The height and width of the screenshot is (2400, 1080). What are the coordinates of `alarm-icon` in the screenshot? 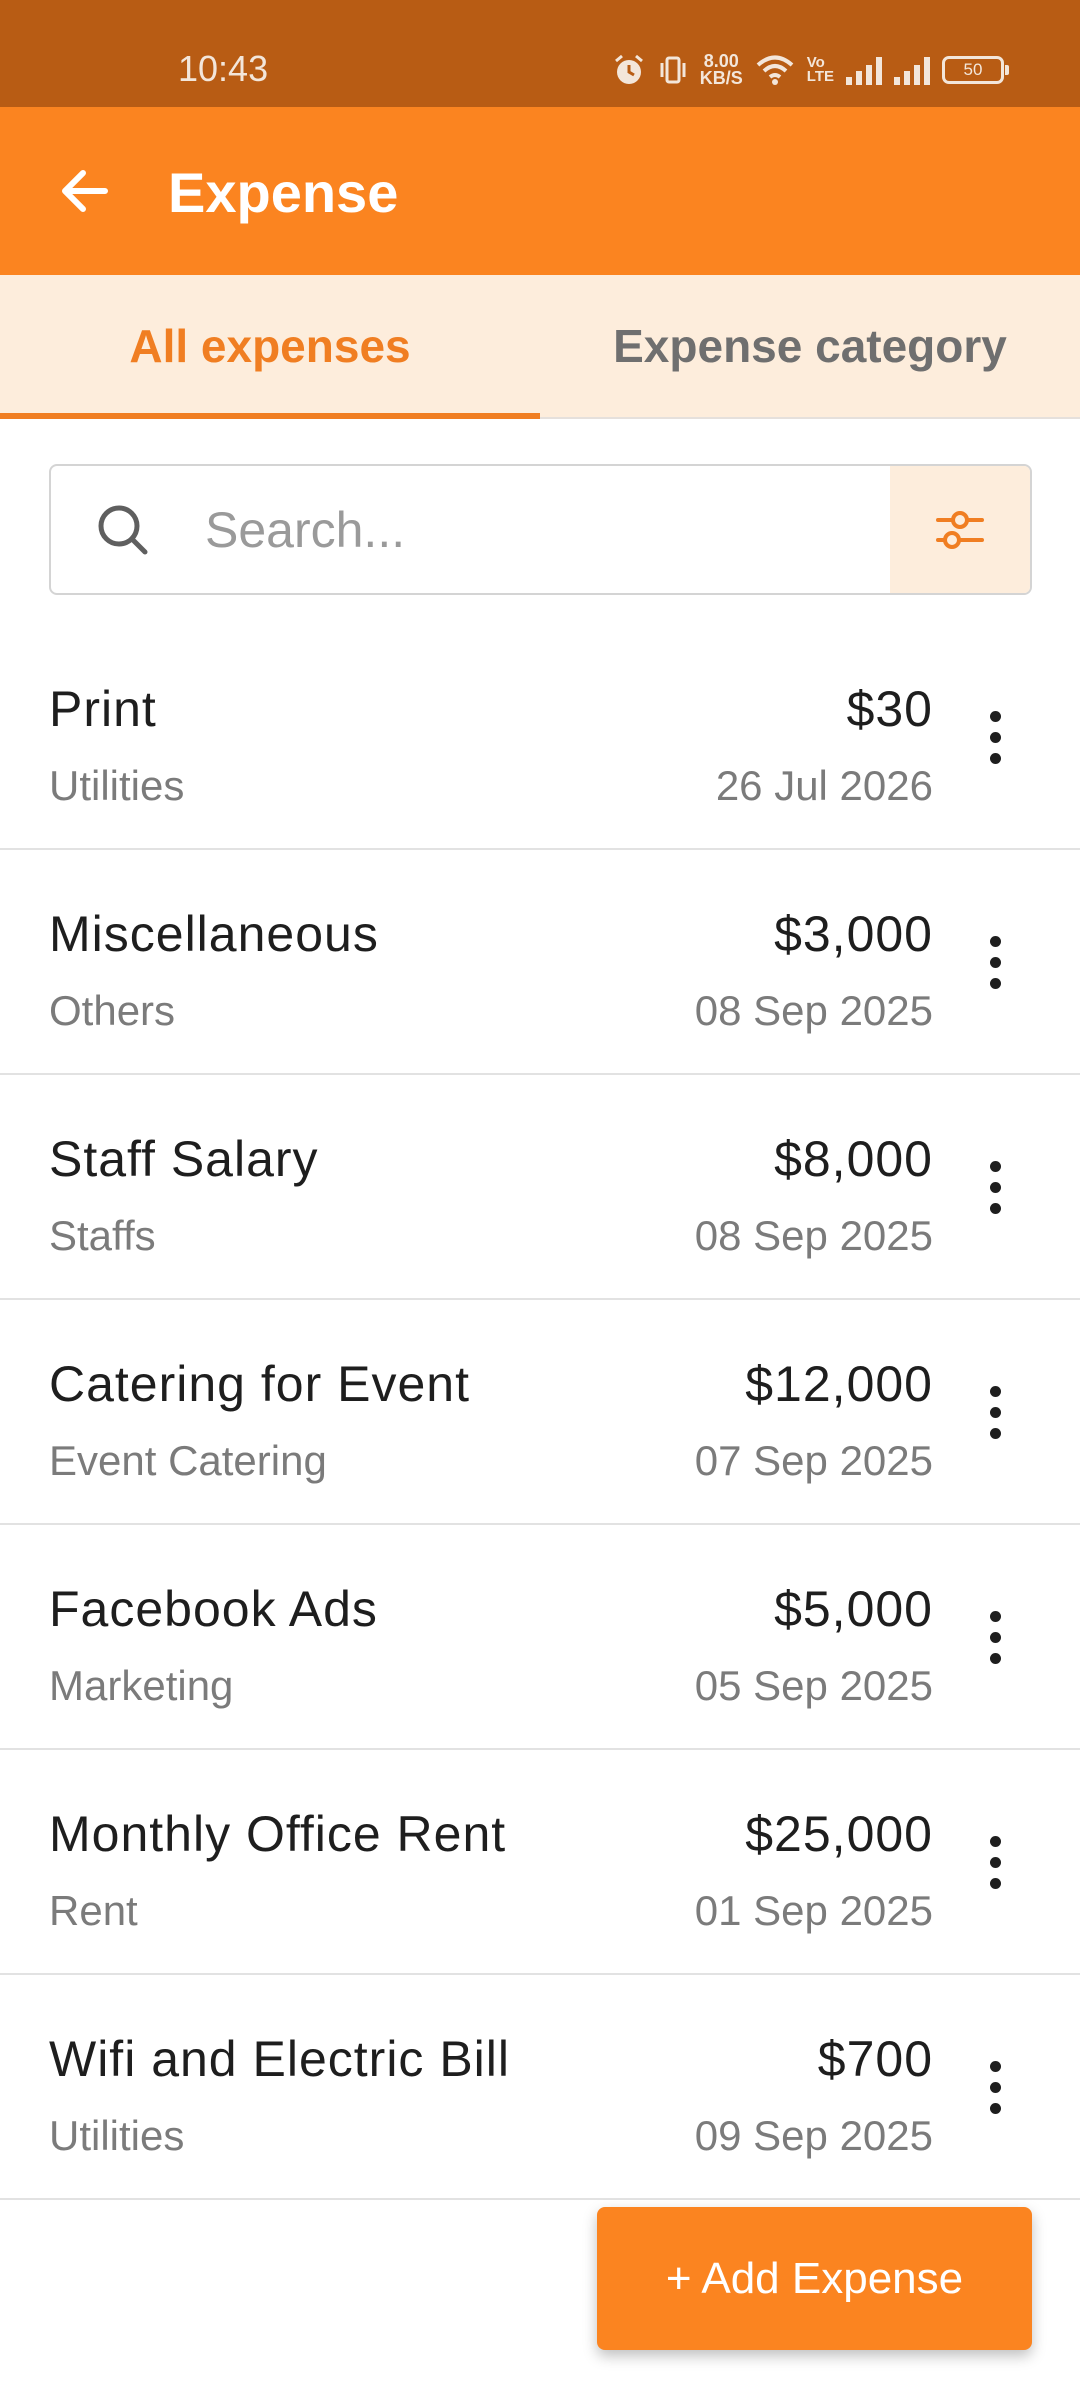 It's located at (628, 69).